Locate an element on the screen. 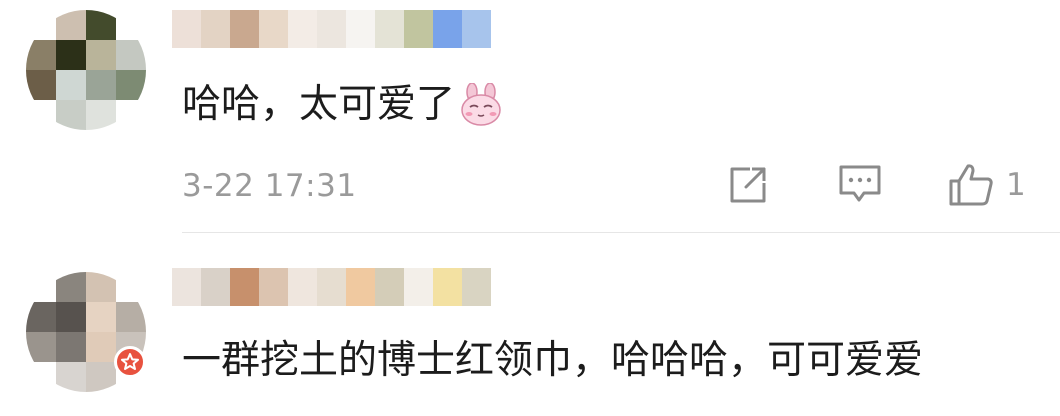  scroll-fade is located at coordinates (530, 409).